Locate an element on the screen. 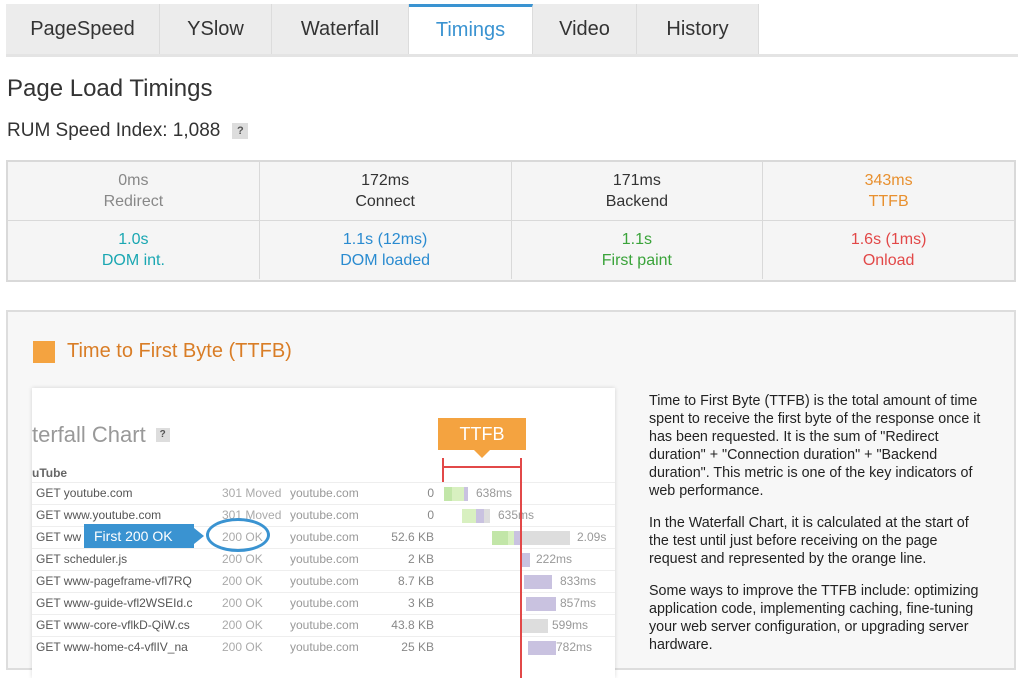  tab-underline is located at coordinates (512, 55).